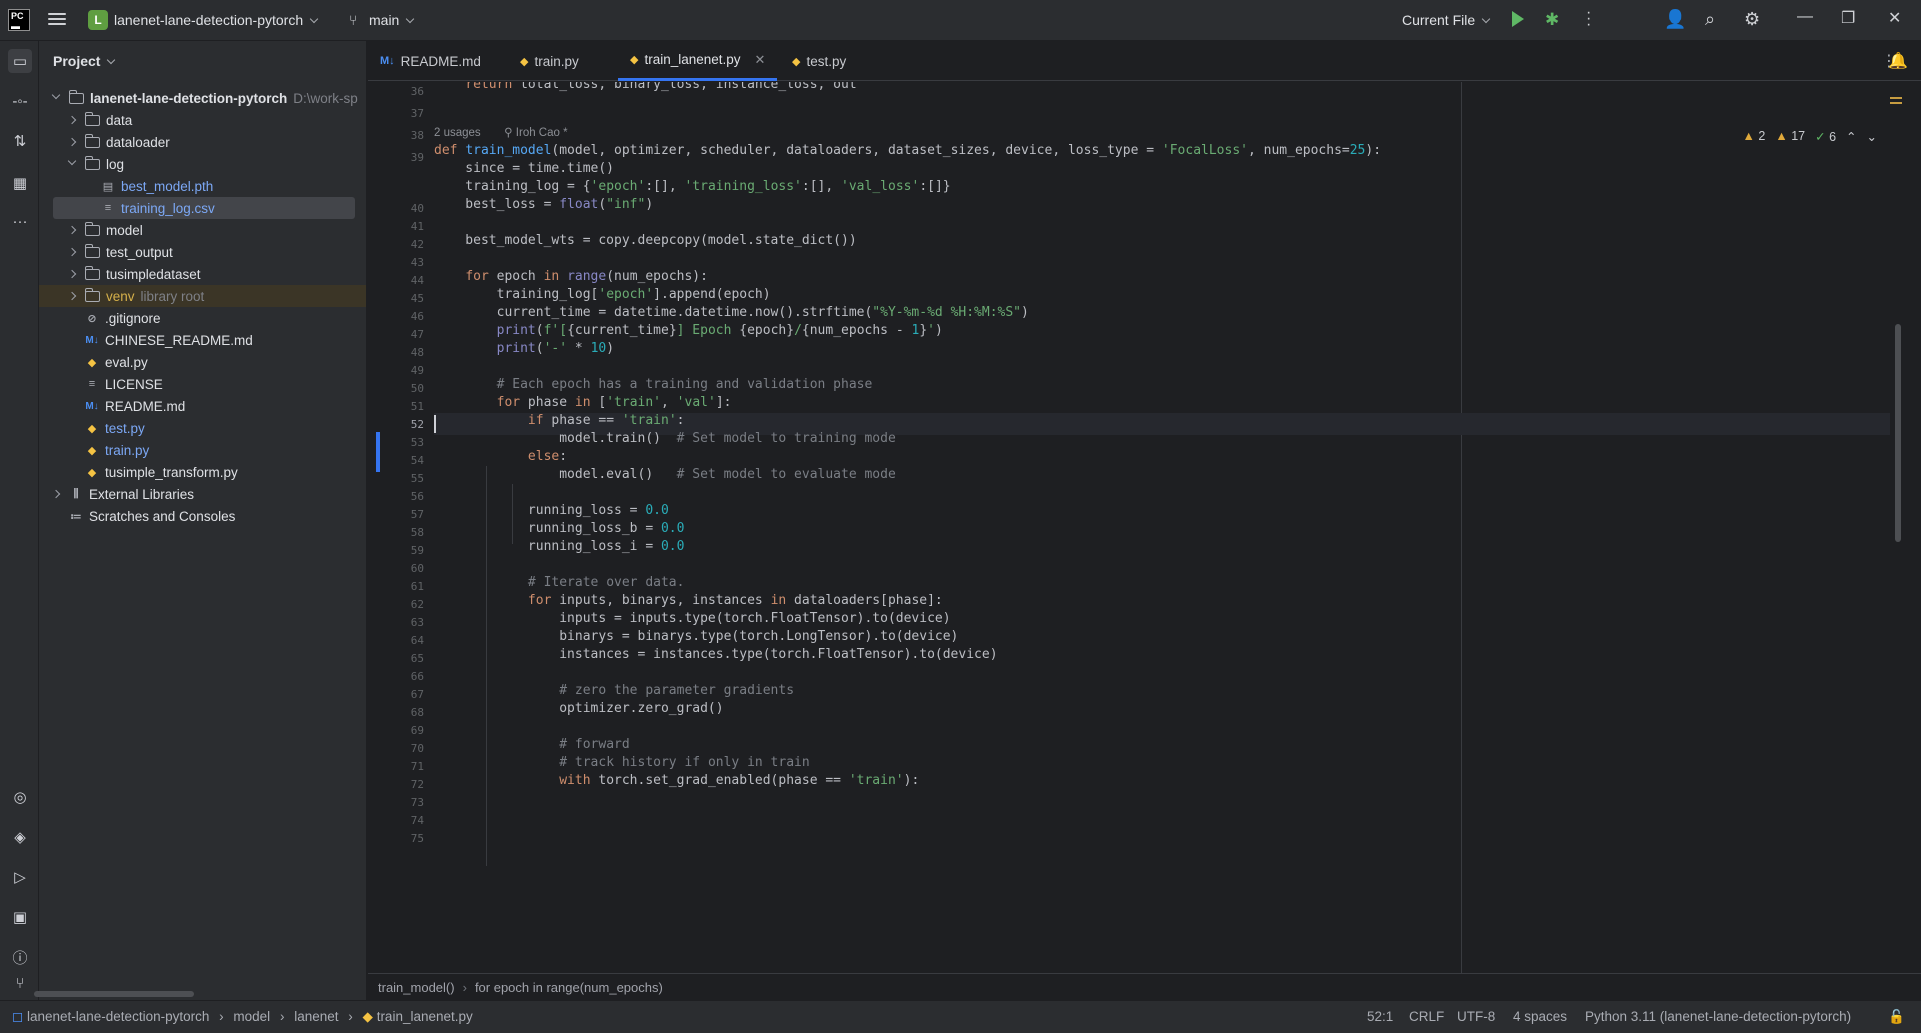  I want to click on tree-item-license: ≡ LICENSE, so click(202, 384).